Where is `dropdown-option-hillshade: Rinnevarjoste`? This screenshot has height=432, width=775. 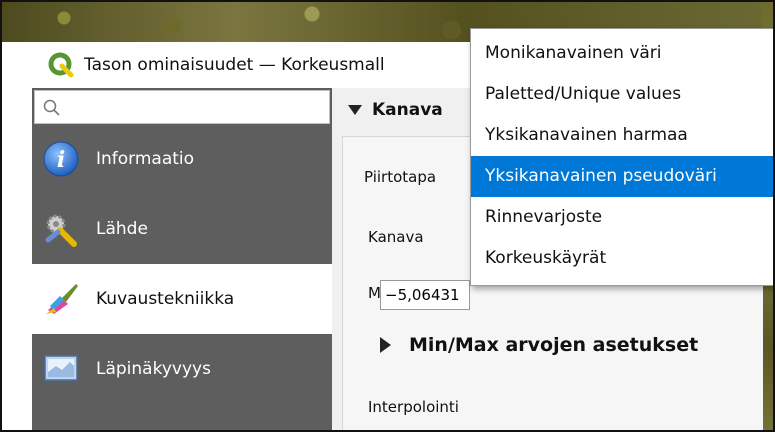 dropdown-option-hillshade: Rinnevarjoste is located at coordinates (622, 217).